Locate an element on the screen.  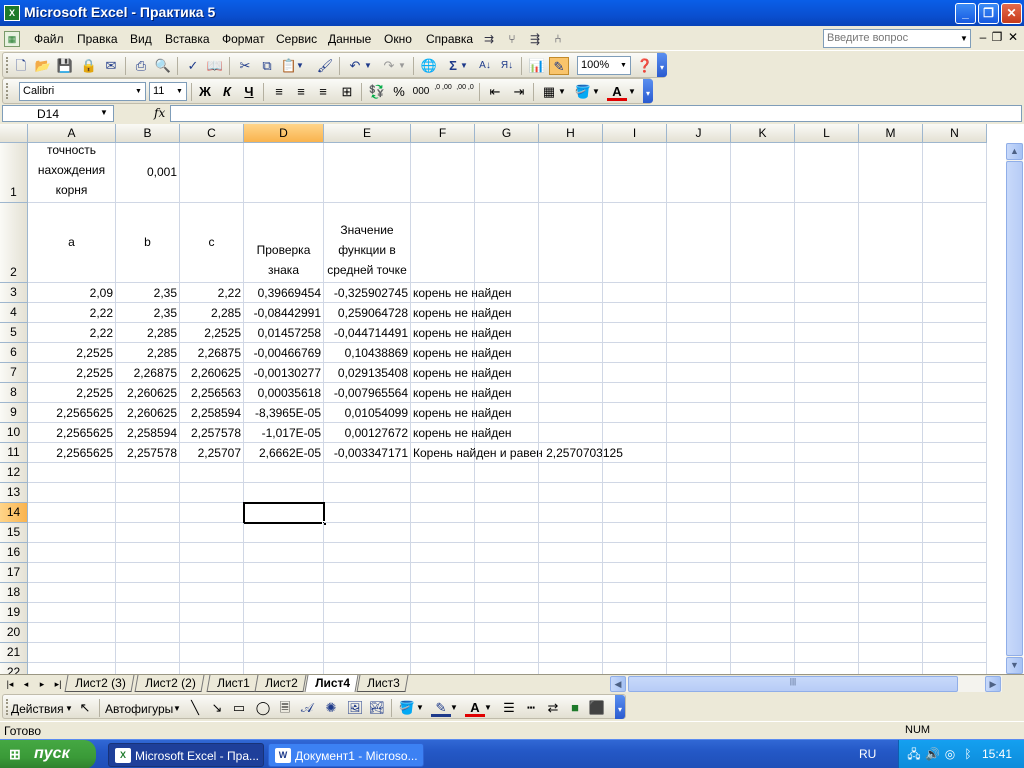
cell-g5 is located at coordinates (507, 333).